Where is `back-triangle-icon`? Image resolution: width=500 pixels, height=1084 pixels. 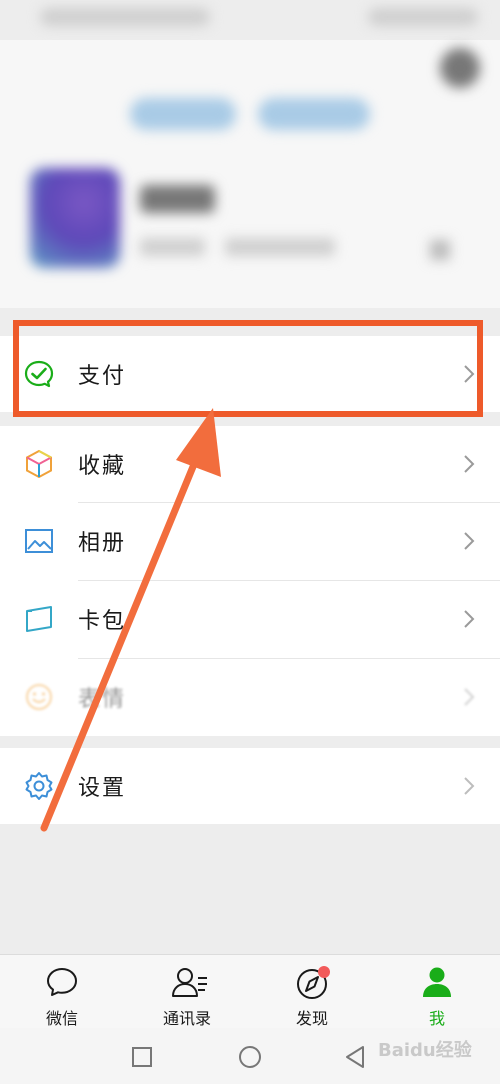 back-triangle-icon is located at coordinates (355, 1057).